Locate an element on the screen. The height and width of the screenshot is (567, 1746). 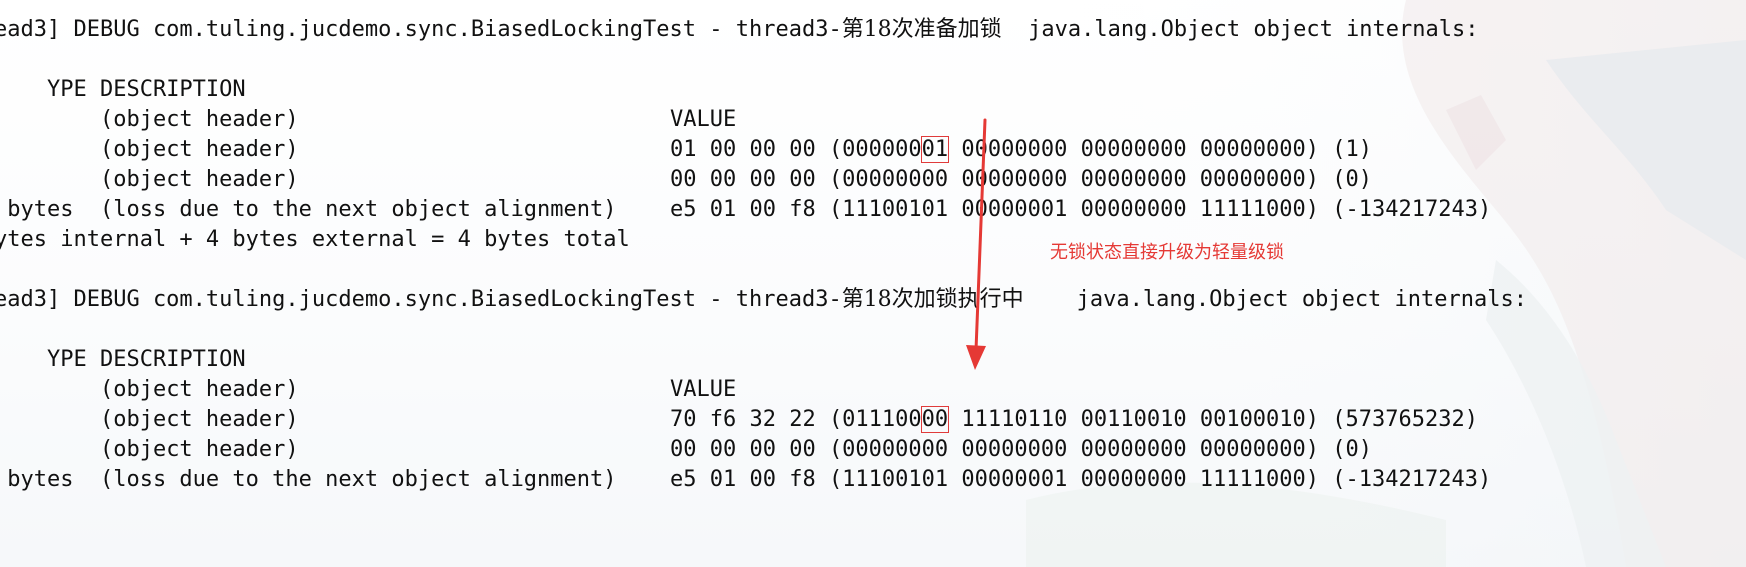
annotation-label: 无锁状态直接升级为轻量级锁 is located at coordinates (1167, 252).